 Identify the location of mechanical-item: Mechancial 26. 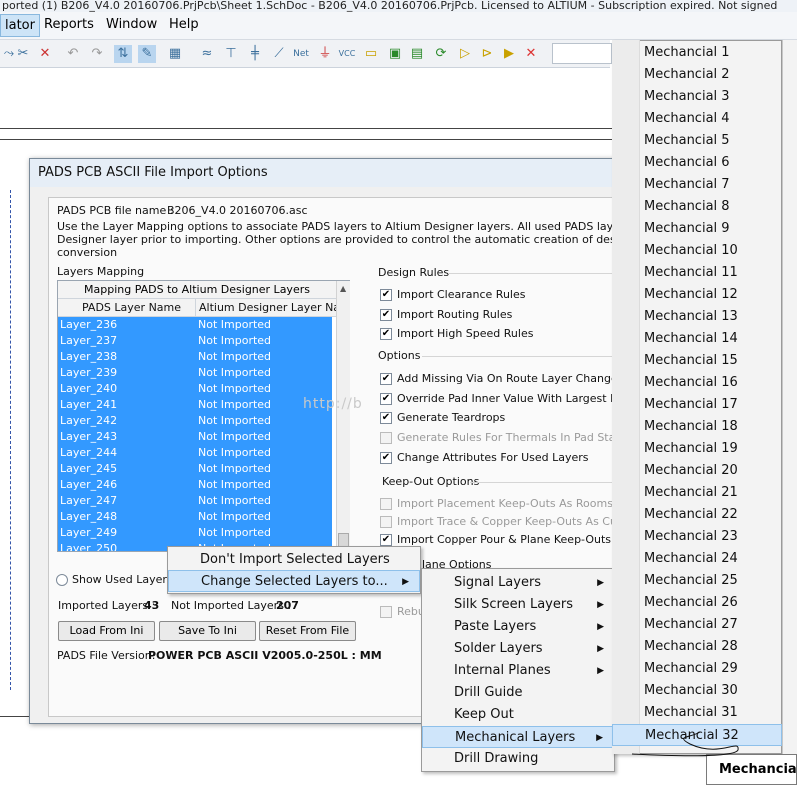
(697, 603).